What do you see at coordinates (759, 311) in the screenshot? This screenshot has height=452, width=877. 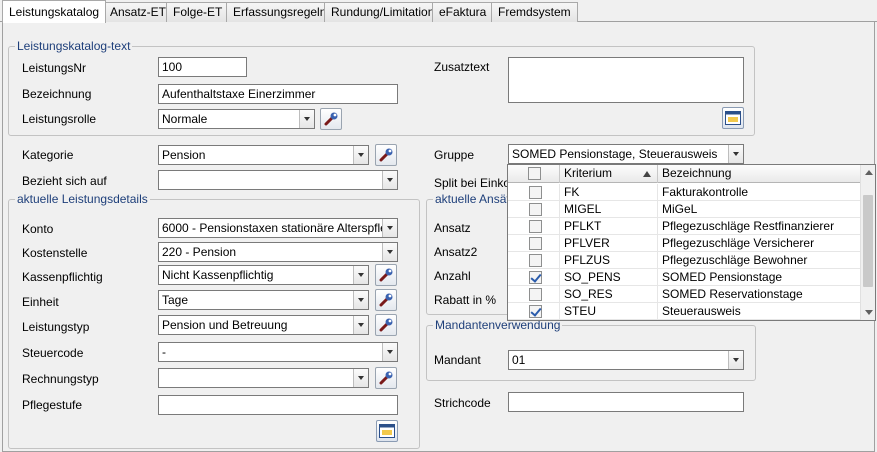 I see `grid-cell-bezeichnung: Steuerausweis` at bounding box center [759, 311].